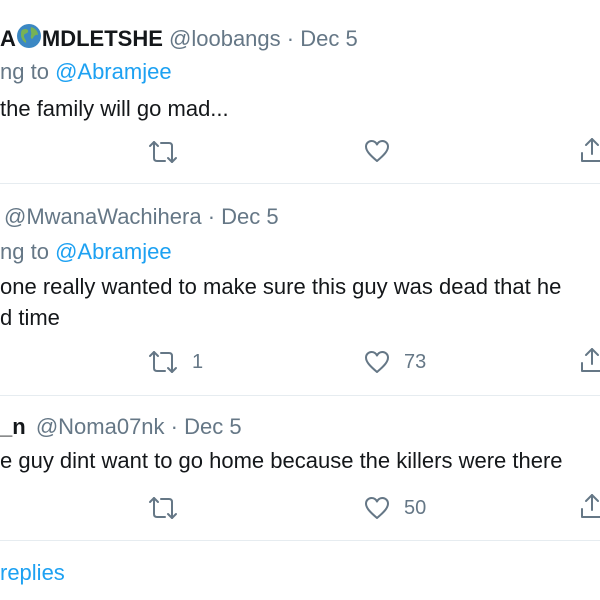 This screenshot has height=600, width=600. What do you see at coordinates (103, 216) in the screenshot?
I see `tweet-2-handle: @MwanaWachihera` at bounding box center [103, 216].